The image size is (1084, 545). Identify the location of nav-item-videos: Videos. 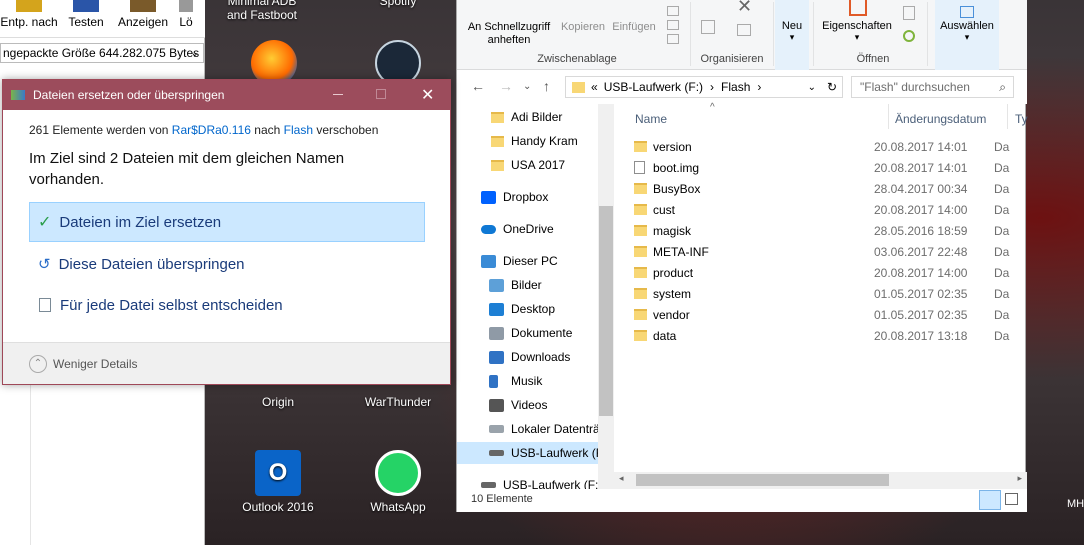
(535, 405).